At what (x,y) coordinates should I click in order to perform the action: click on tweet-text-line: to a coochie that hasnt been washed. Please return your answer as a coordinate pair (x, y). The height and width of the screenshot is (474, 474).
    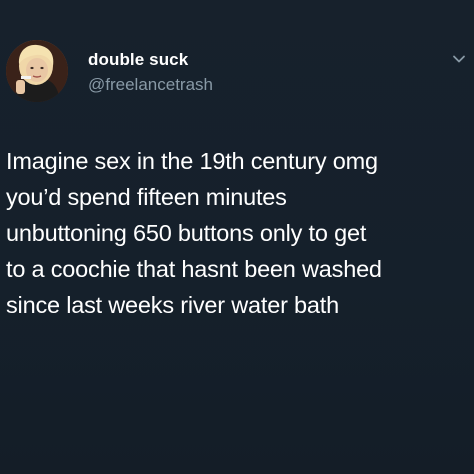
    Looking at the image, I should click on (194, 269).